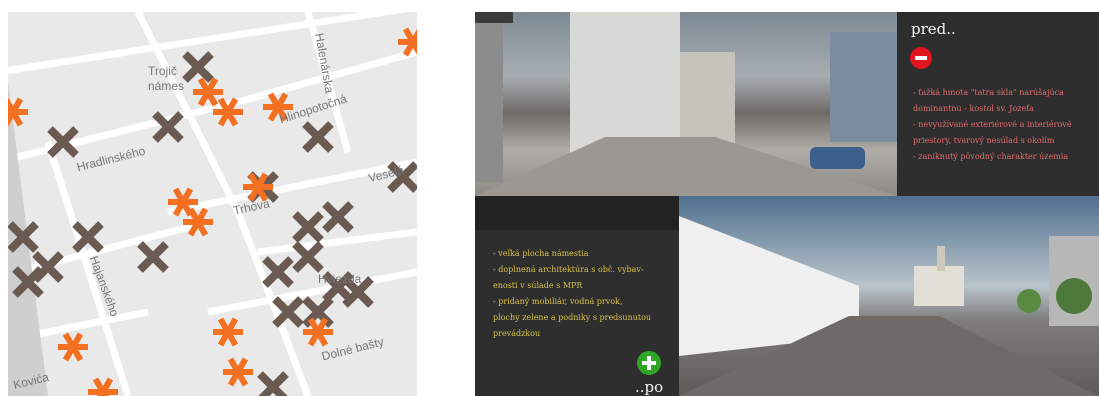 This screenshot has height=396, width=1099. What do you see at coordinates (517, 333) in the screenshot?
I see `after-bullet: prevádzkou` at bounding box center [517, 333].